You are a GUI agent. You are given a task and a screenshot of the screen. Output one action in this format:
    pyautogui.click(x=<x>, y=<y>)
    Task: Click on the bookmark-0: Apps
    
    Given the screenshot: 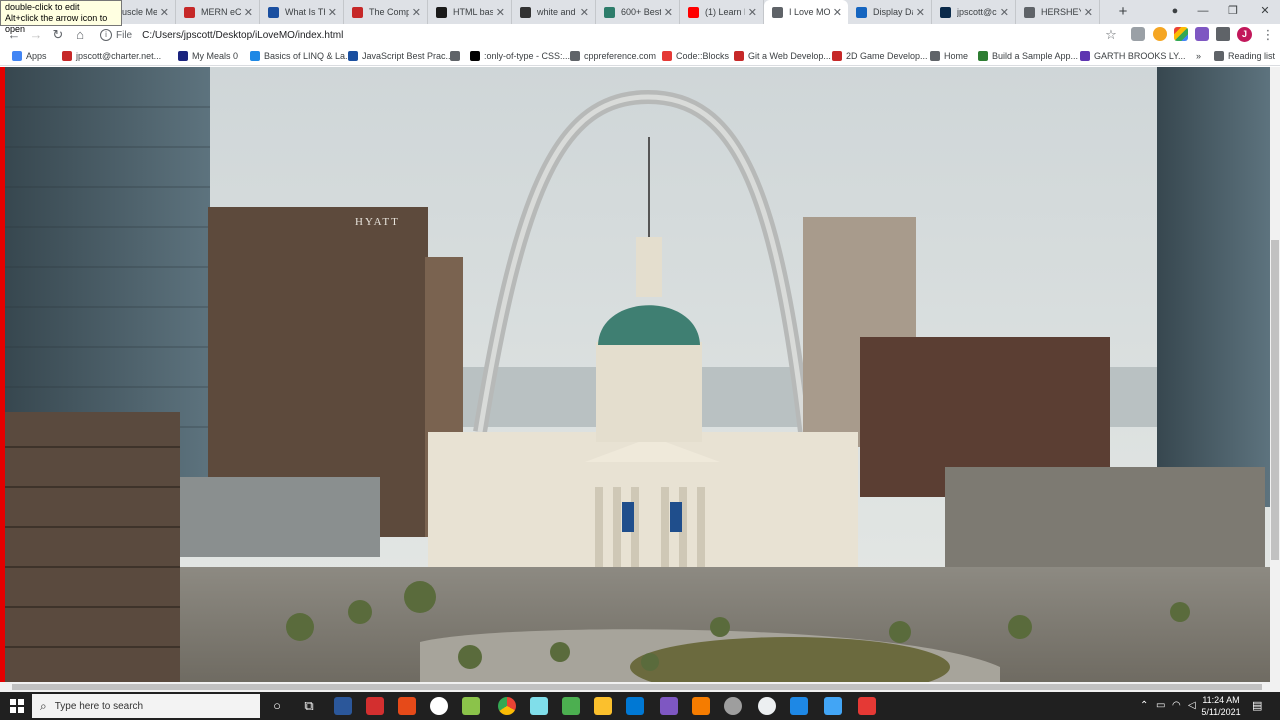 What is the action you would take?
    pyautogui.click(x=29, y=56)
    